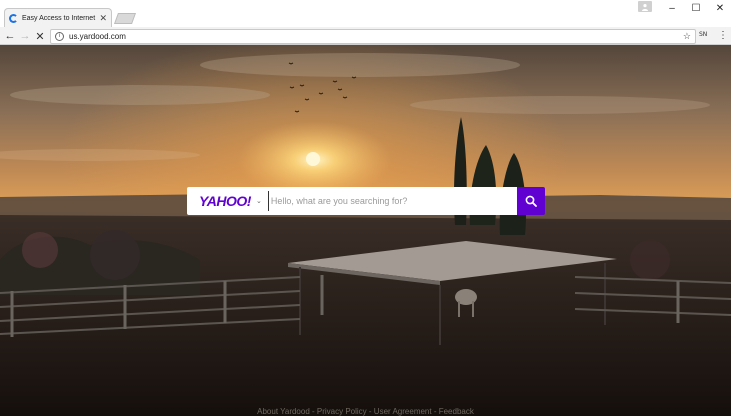  I want to click on tab-strip: Easy Access to Internet S ✕ – ☐ ✕, so click(365, 14).